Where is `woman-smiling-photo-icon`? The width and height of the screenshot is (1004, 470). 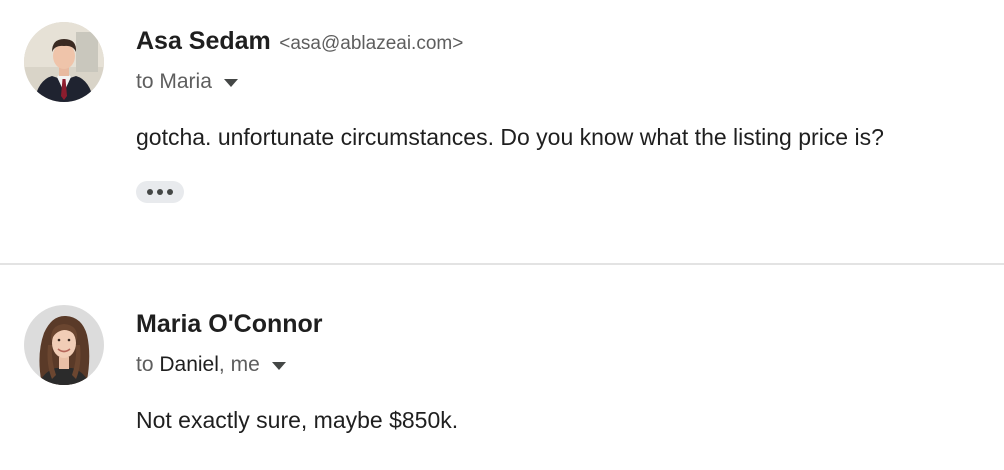
woman-smiling-photo-icon is located at coordinates (64, 345).